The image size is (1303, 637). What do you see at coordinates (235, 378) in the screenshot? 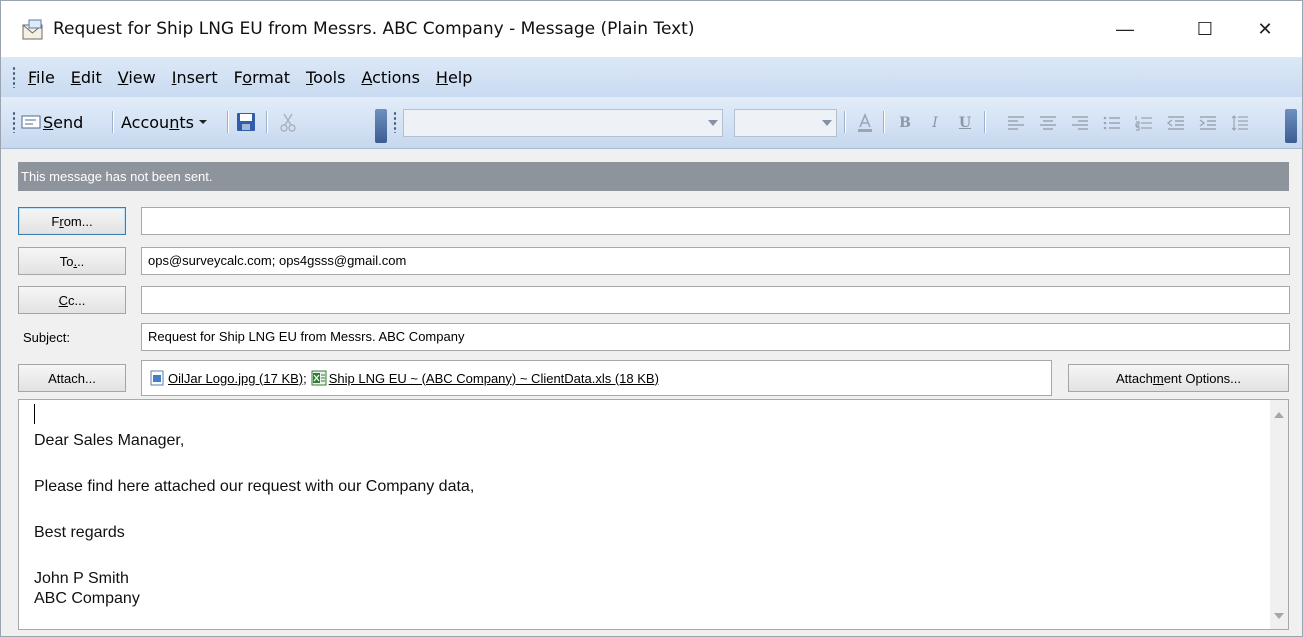
I see `attachment-link: OilJar Logo.jpg (17 KB)` at bounding box center [235, 378].